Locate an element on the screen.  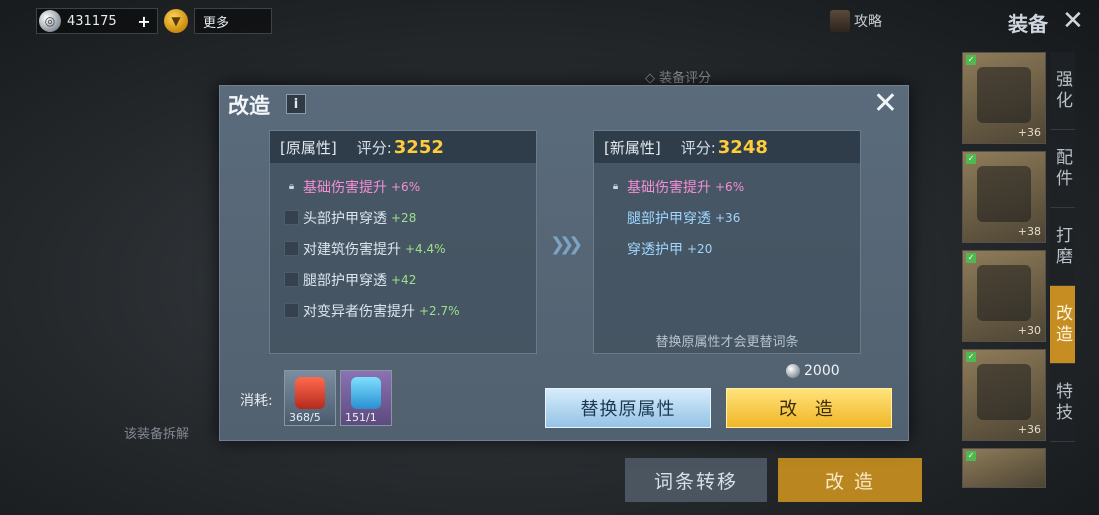
original-attr-row: 对建筑伤害提升 +4.4% is located at coordinates (403, 248).